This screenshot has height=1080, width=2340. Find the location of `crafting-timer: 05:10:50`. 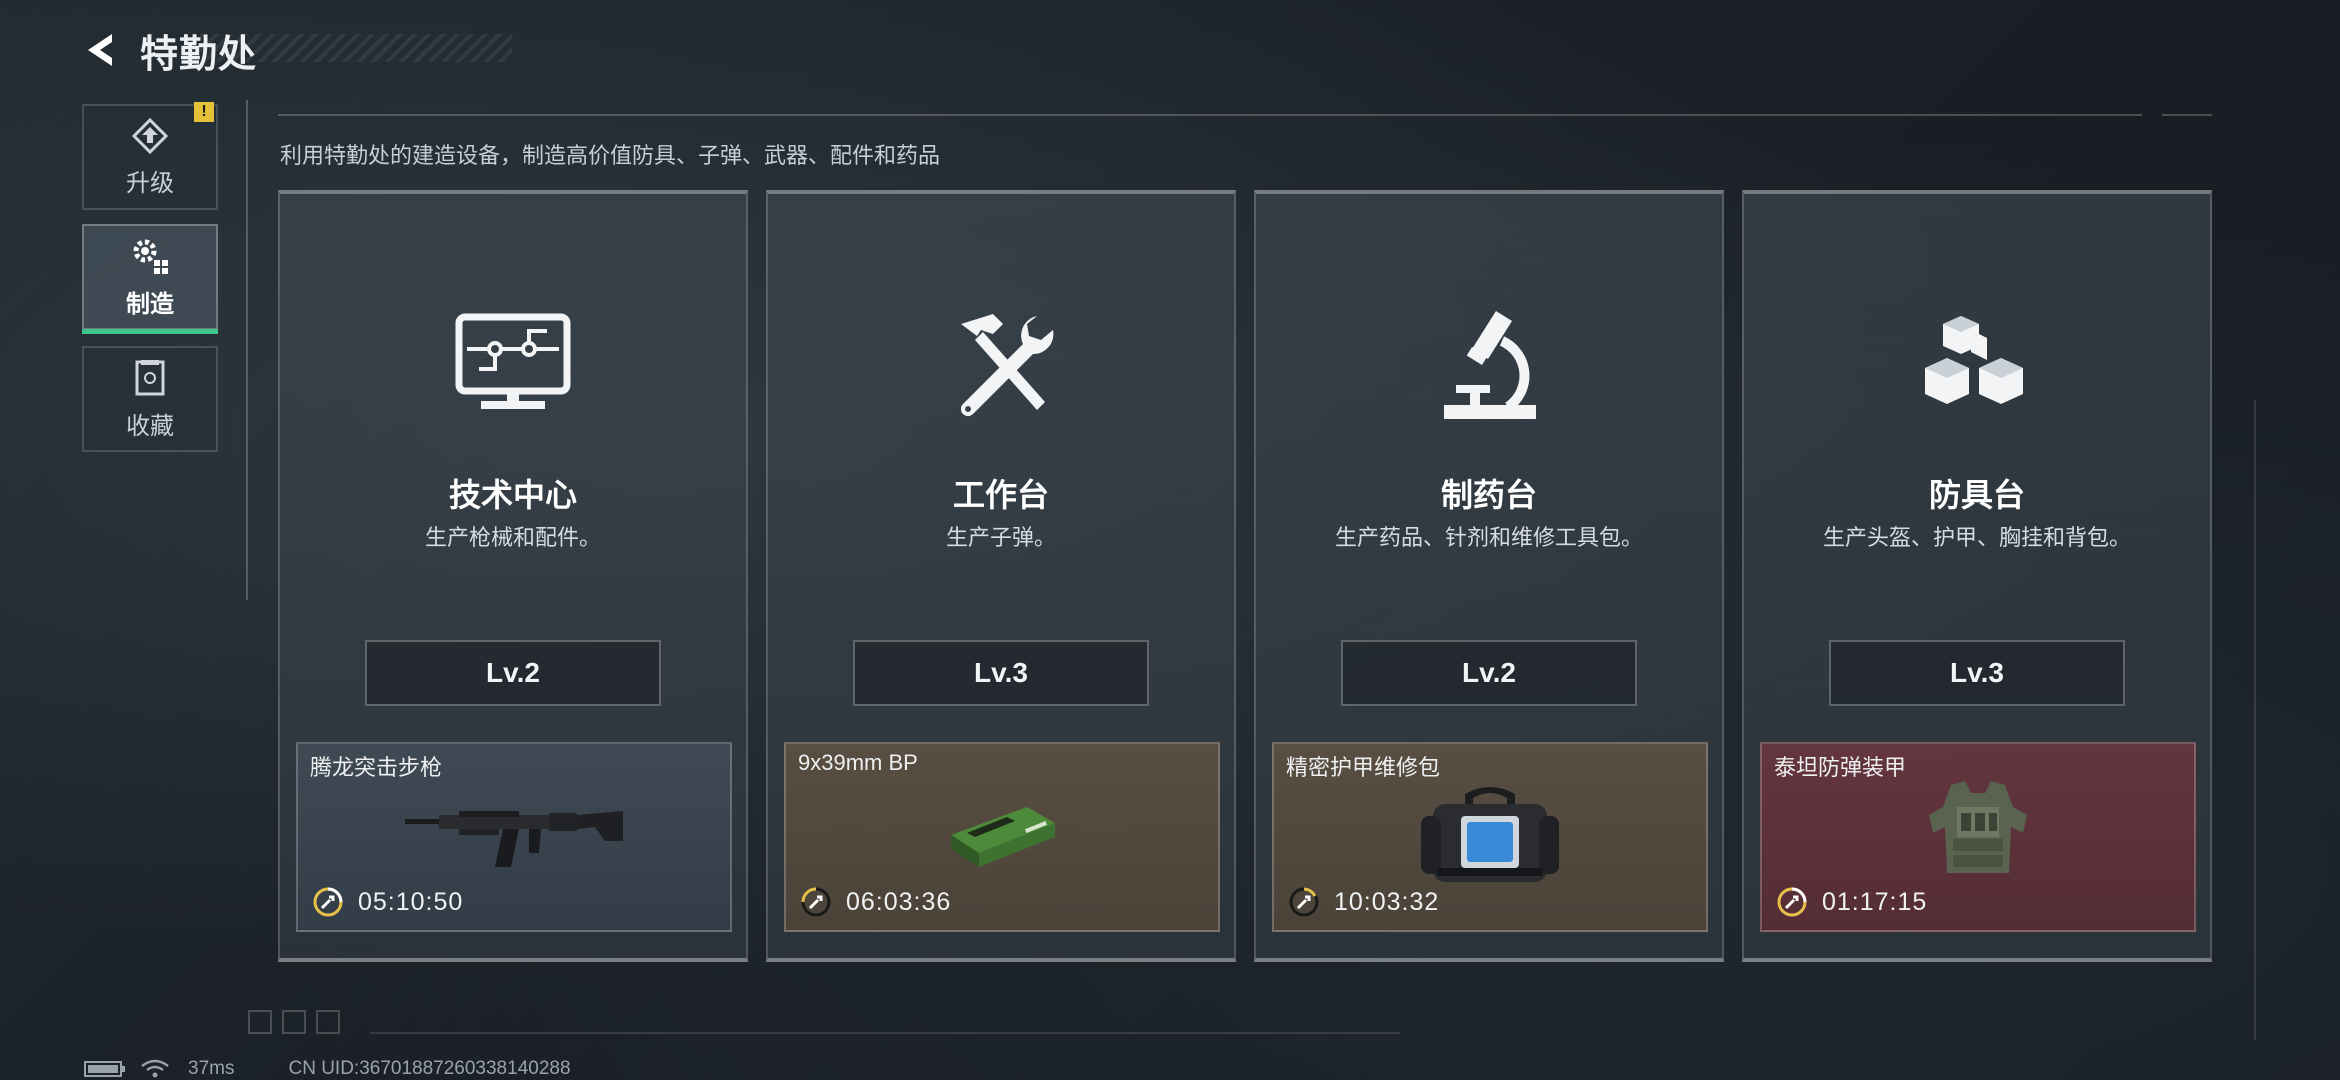

crafting-timer: 05:10:50 is located at coordinates (387, 902).